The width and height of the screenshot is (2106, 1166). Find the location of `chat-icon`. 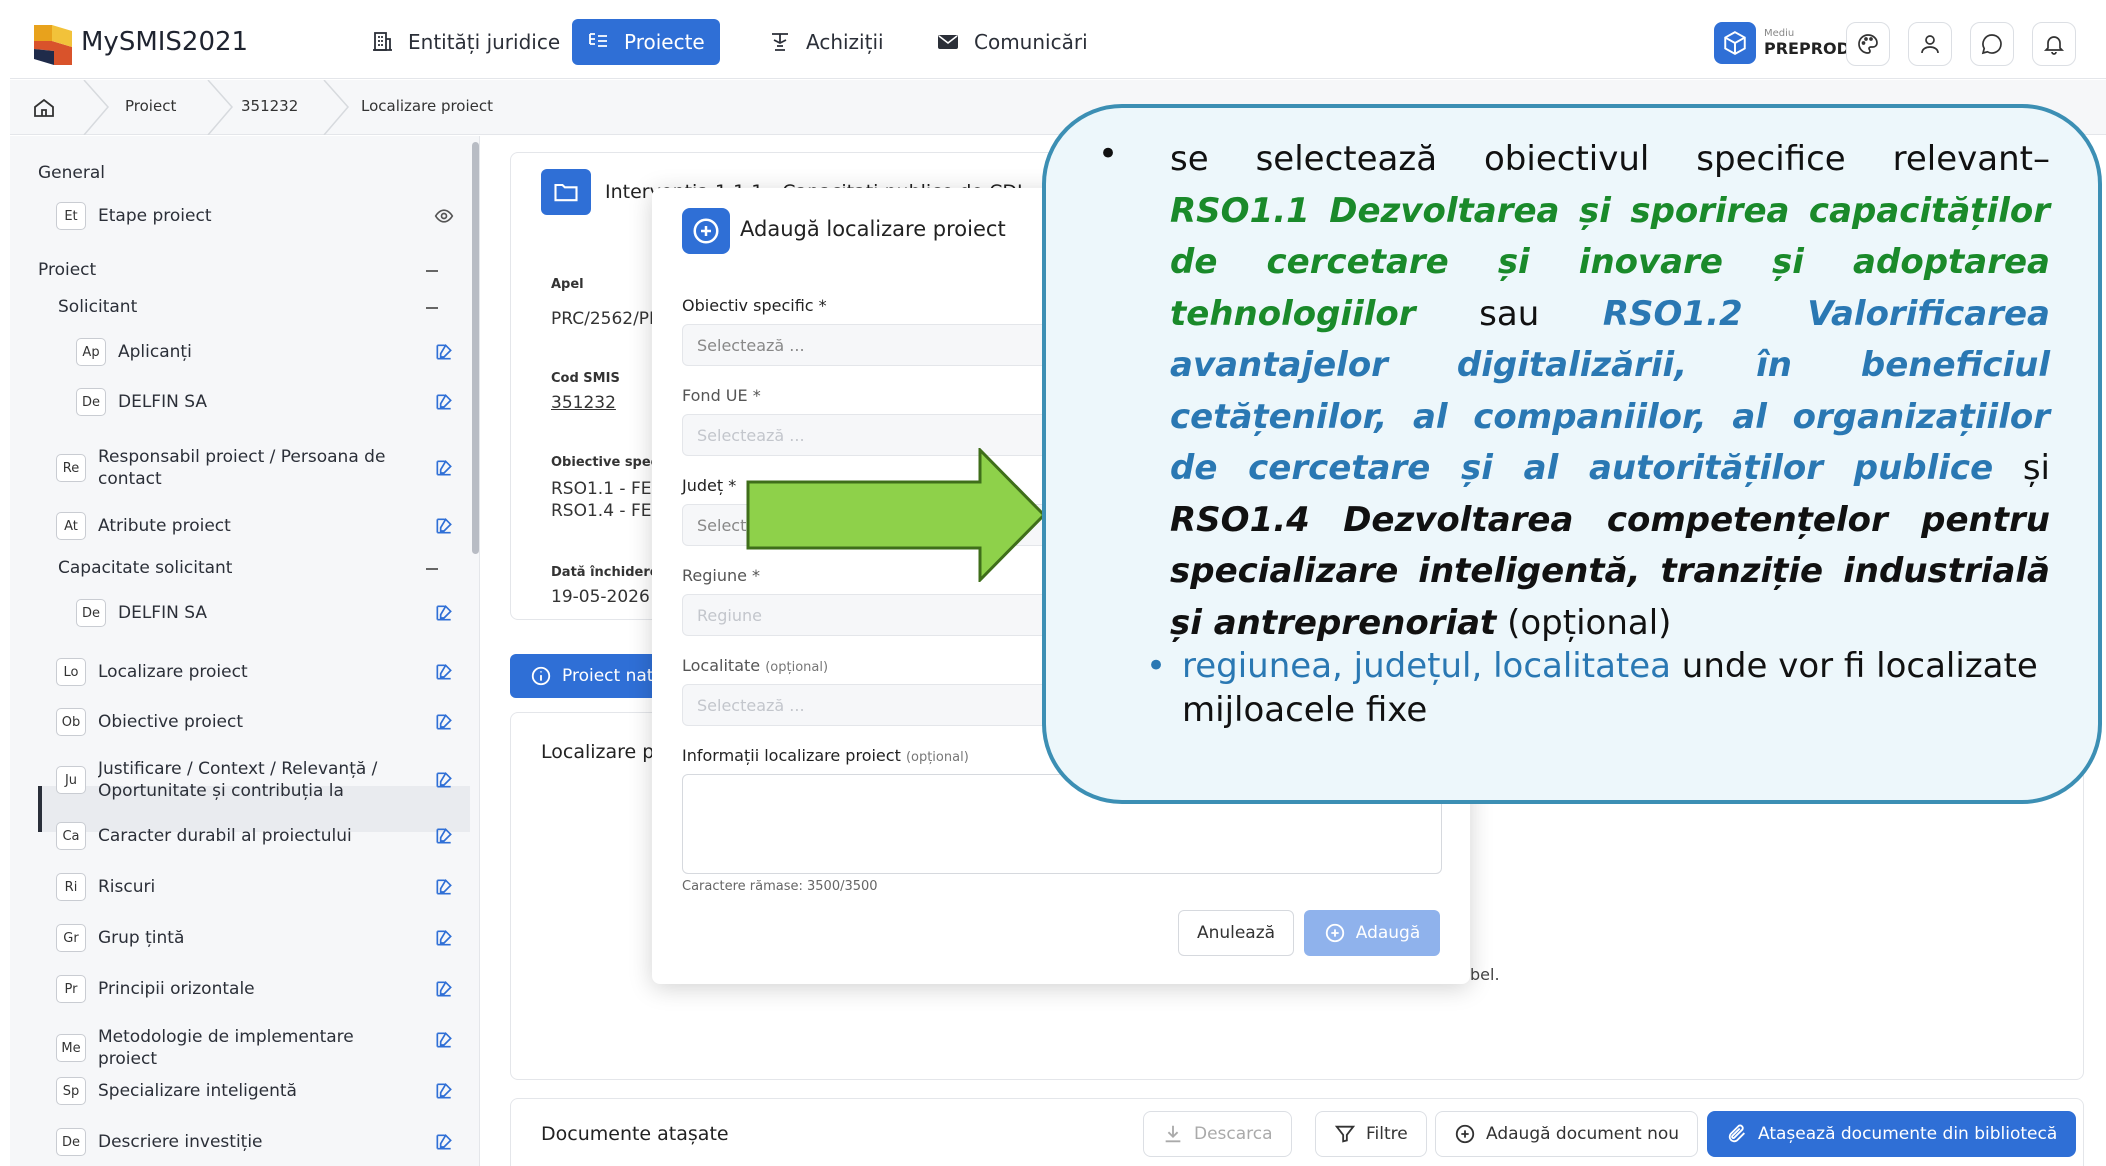

chat-icon is located at coordinates (1991, 44).